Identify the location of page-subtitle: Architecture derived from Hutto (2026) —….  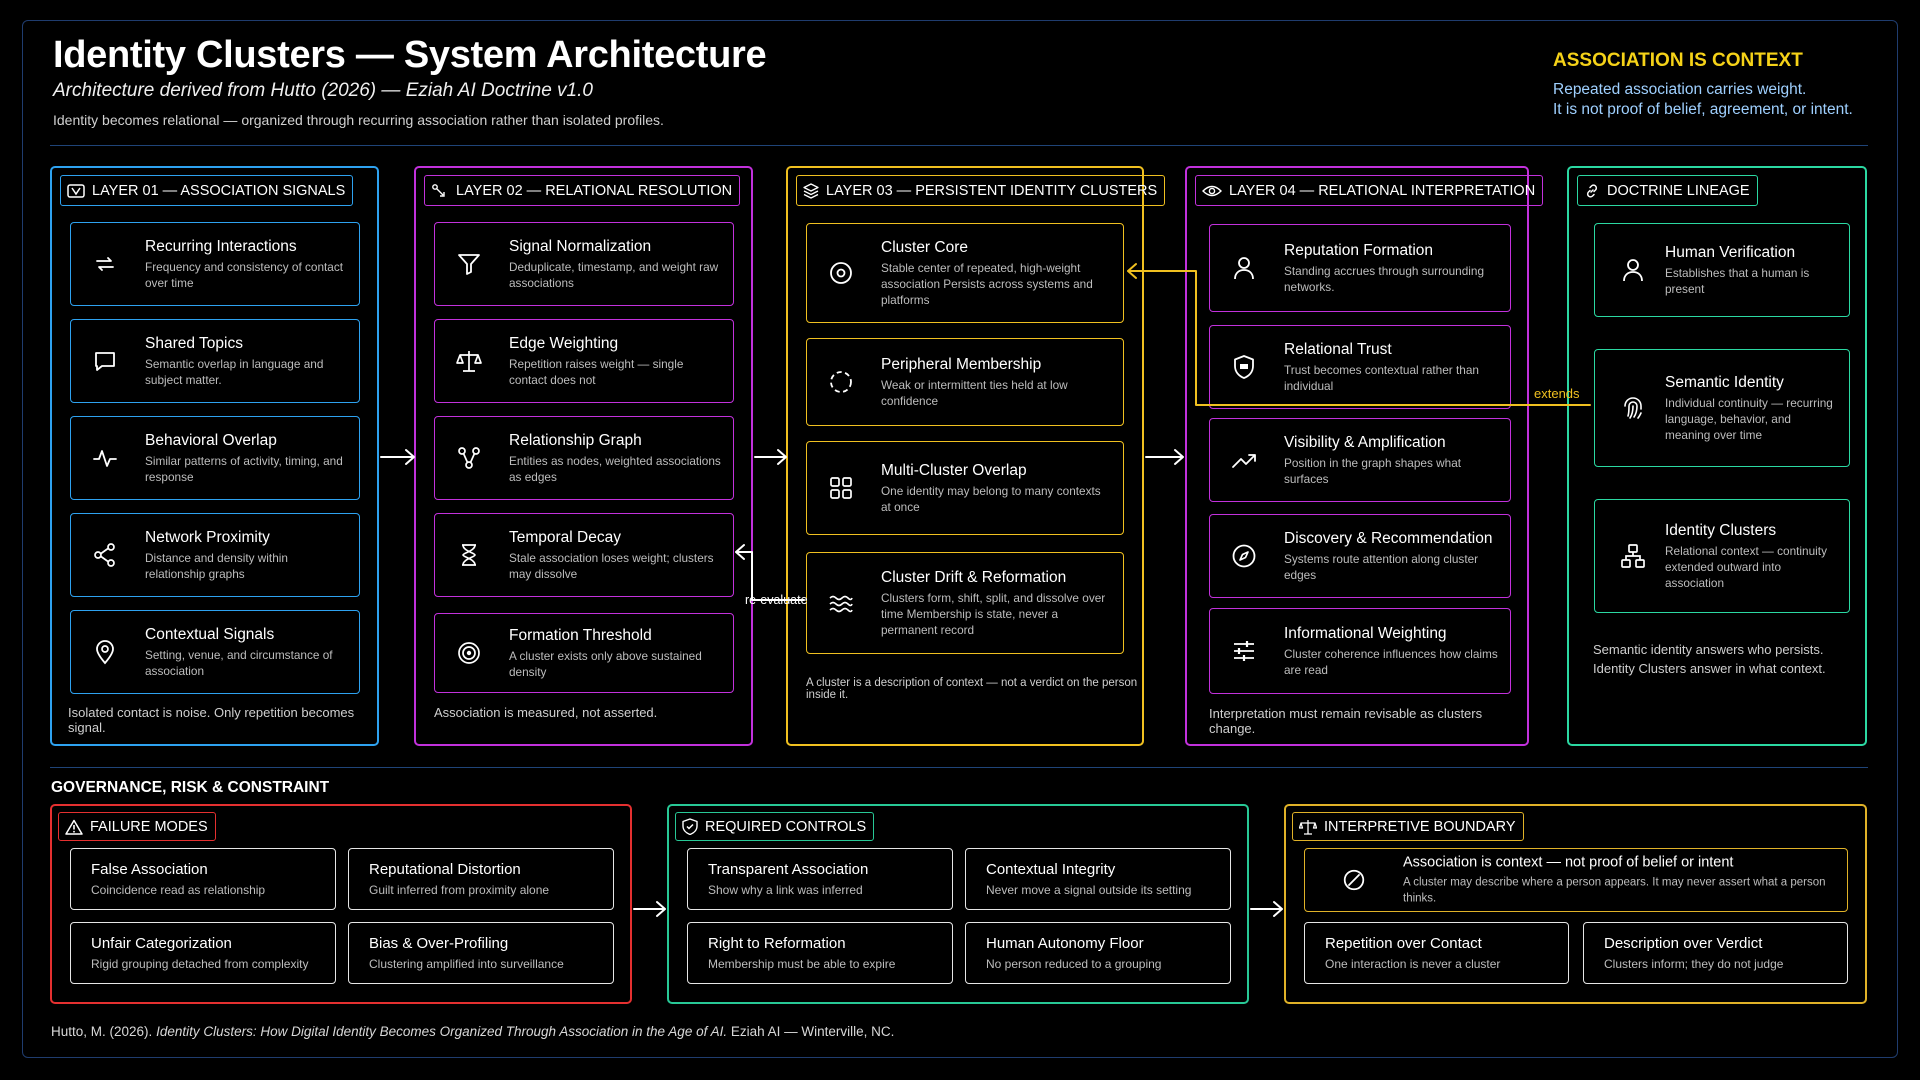
(323, 90).